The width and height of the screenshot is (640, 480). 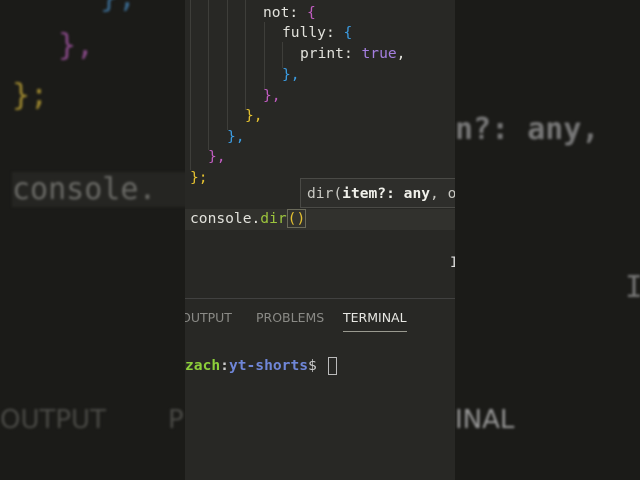 I want to click on terminal-cursor, so click(x=332, y=366).